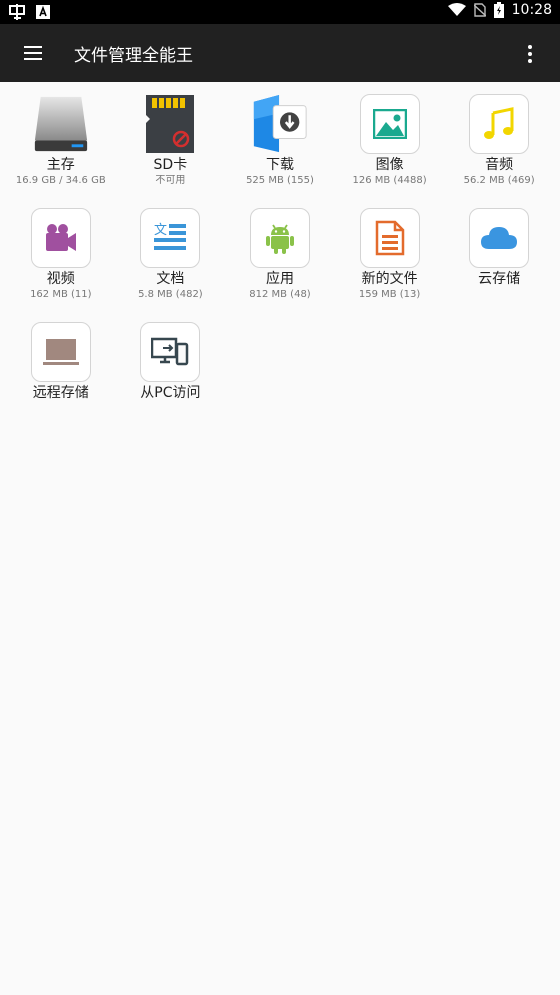  What do you see at coordinates (60, 238) in the screenshot?
I see `video-camera-icon` at bounding box center [60, 238].